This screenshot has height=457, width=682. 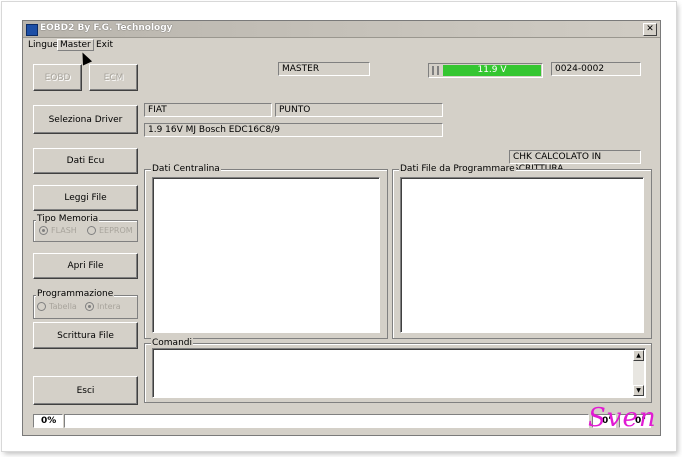 I want to click on radio-eeprom: EEPROM, so click(x=110, y=230).